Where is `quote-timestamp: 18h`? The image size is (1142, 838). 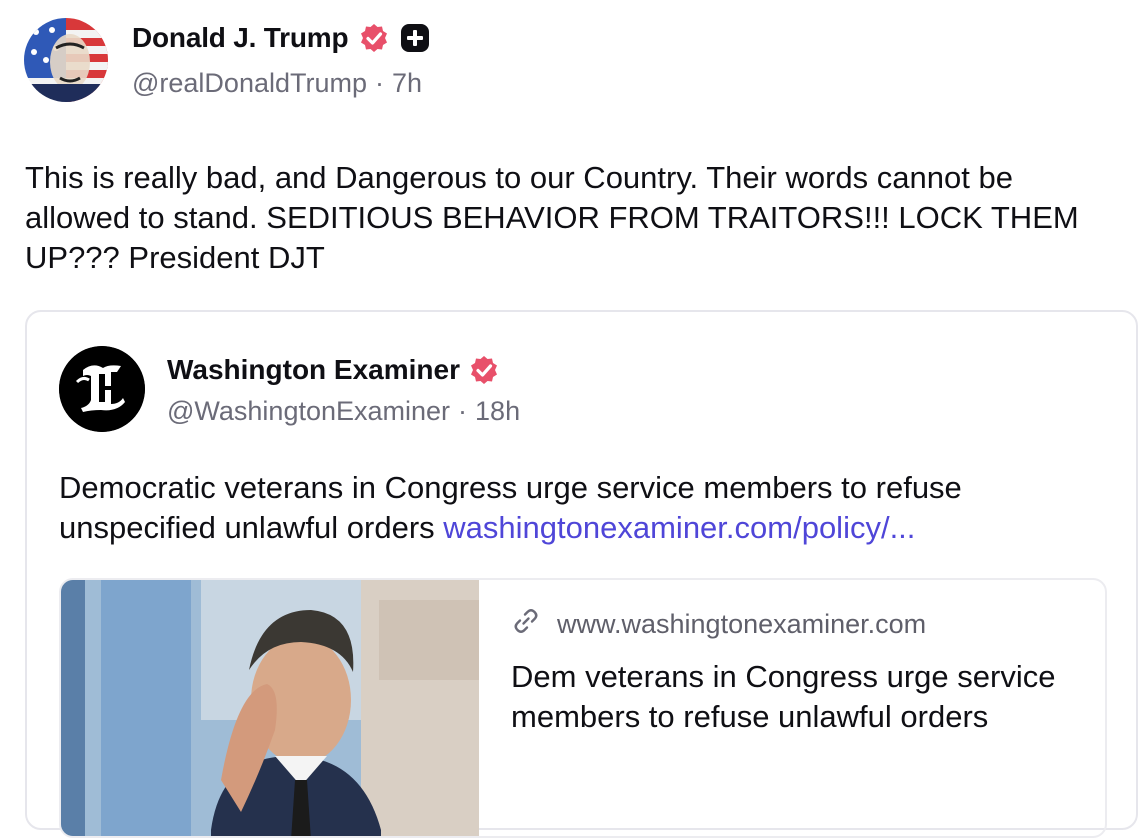
quote-timestamp: 18h is located at coordinates (497, 411).